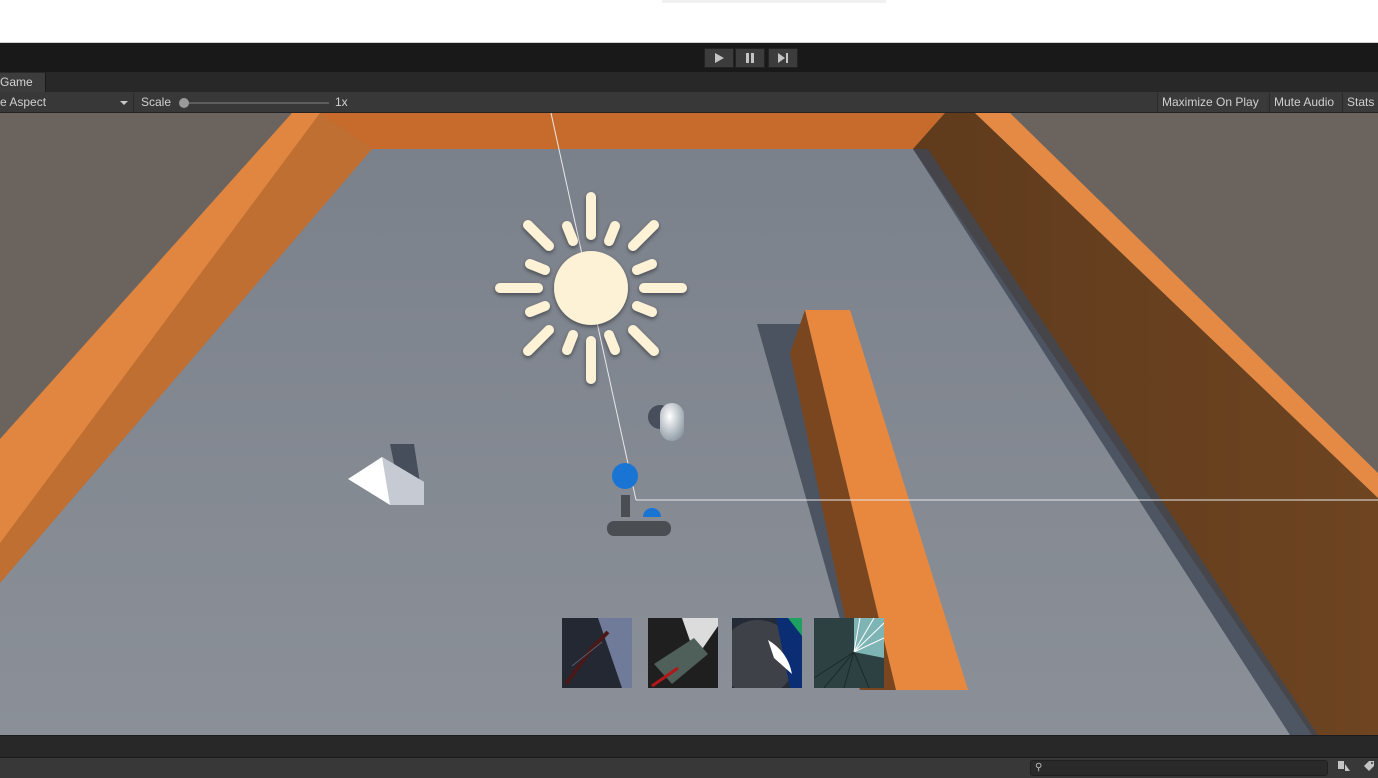 This screenshot has height=778, width=1378. I want to click on chevron-down-icon, so click(124, 103).